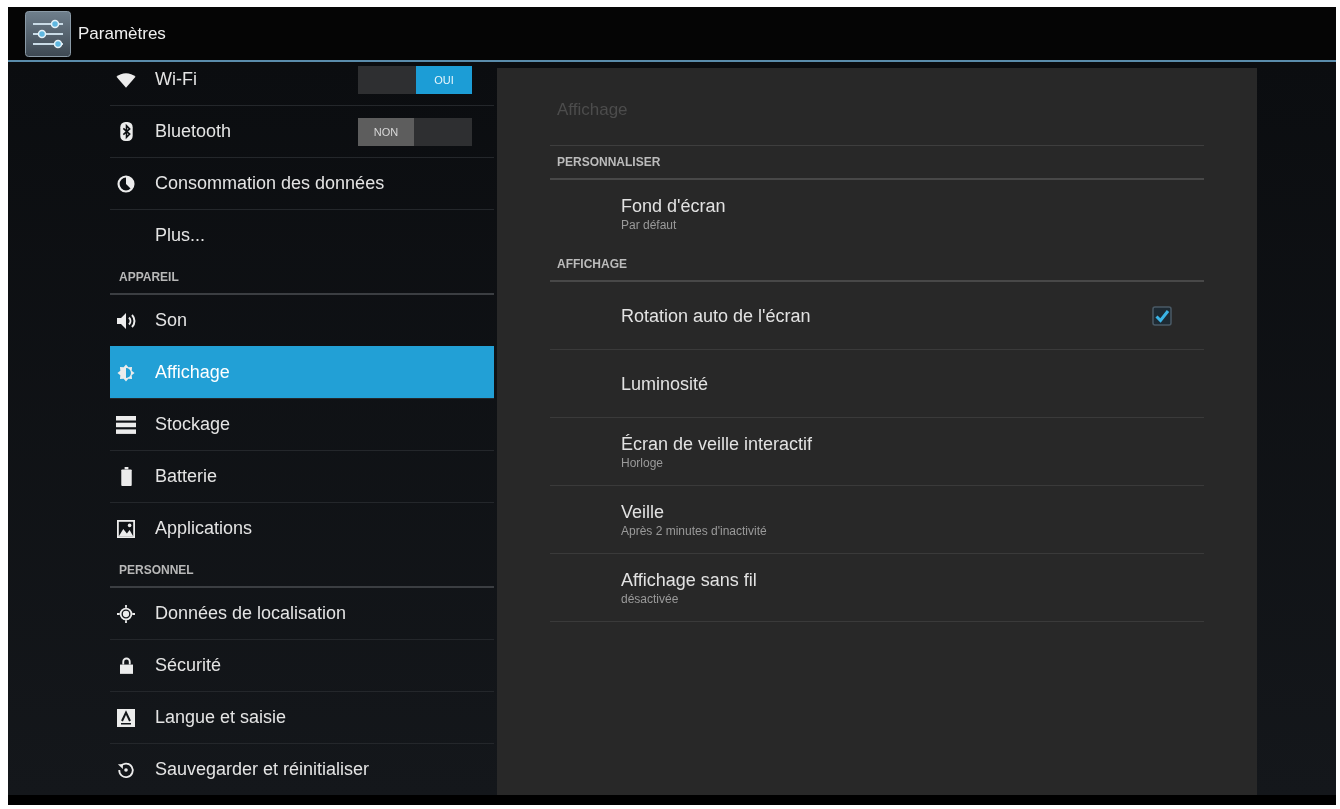 This screenshot has height=809, width=1340. What do you see at coordinates (126, 131) in the screenshot?
I see `bluetooth-icon` at bounding box center [126, 131].